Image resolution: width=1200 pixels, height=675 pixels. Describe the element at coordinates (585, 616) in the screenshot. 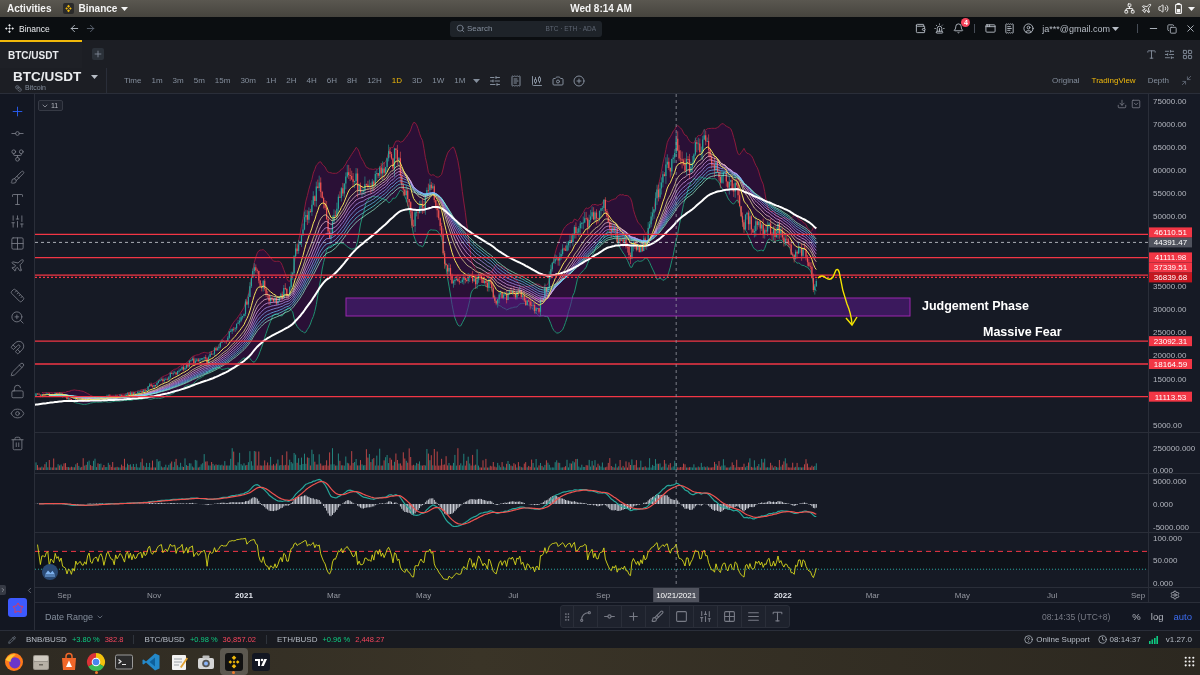

I see `trend-line-icon` at that location.